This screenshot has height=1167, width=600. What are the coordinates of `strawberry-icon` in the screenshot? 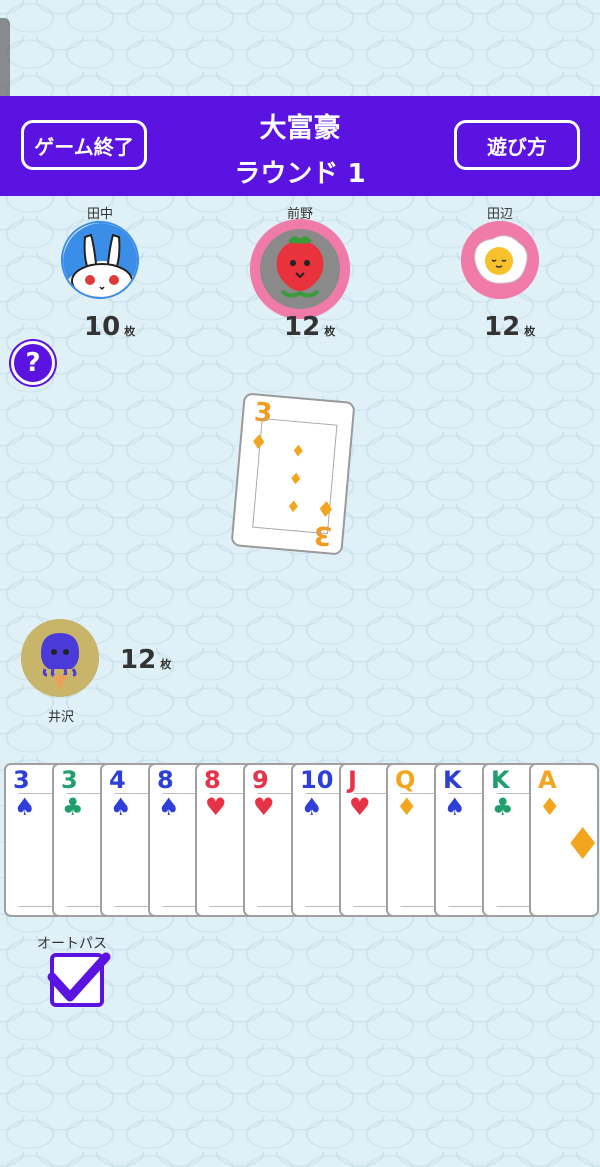 It's located at (300, 269).